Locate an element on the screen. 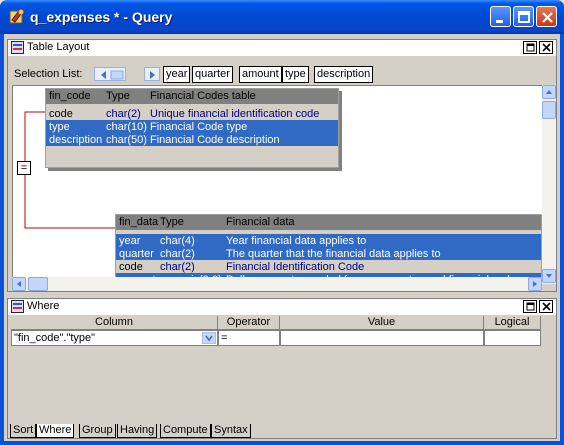 The width and height of the screenshot is (564, 445). horizontal-scrollbar is located at coordinates (277, 284).